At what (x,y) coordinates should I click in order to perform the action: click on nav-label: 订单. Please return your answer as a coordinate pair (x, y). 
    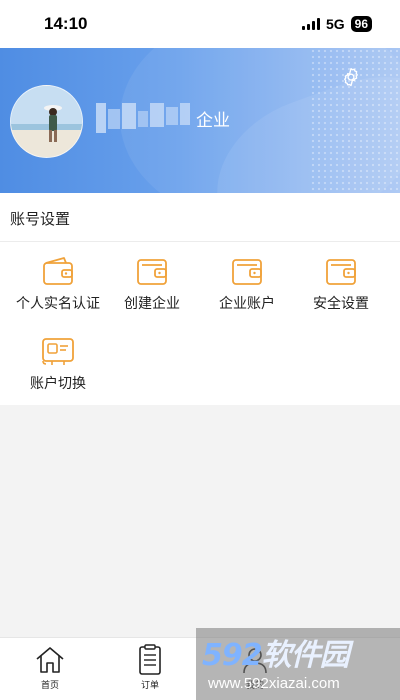
    Looking at the image, I should click on (149, 686).